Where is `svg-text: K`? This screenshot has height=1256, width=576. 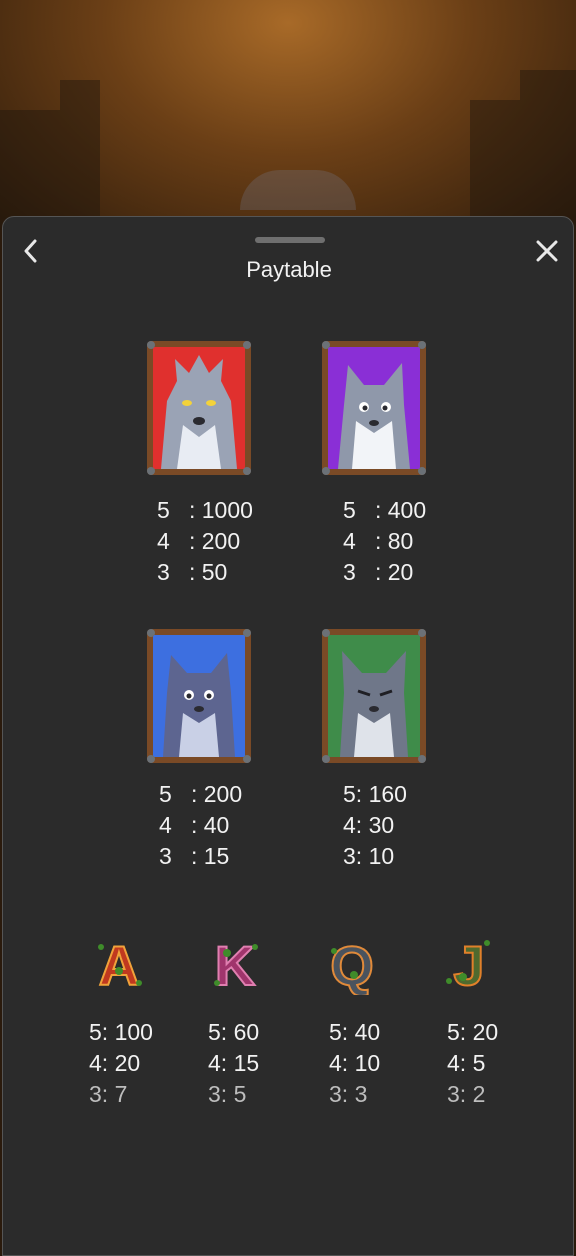 svg-text: K is located at coordinates (235, 964).